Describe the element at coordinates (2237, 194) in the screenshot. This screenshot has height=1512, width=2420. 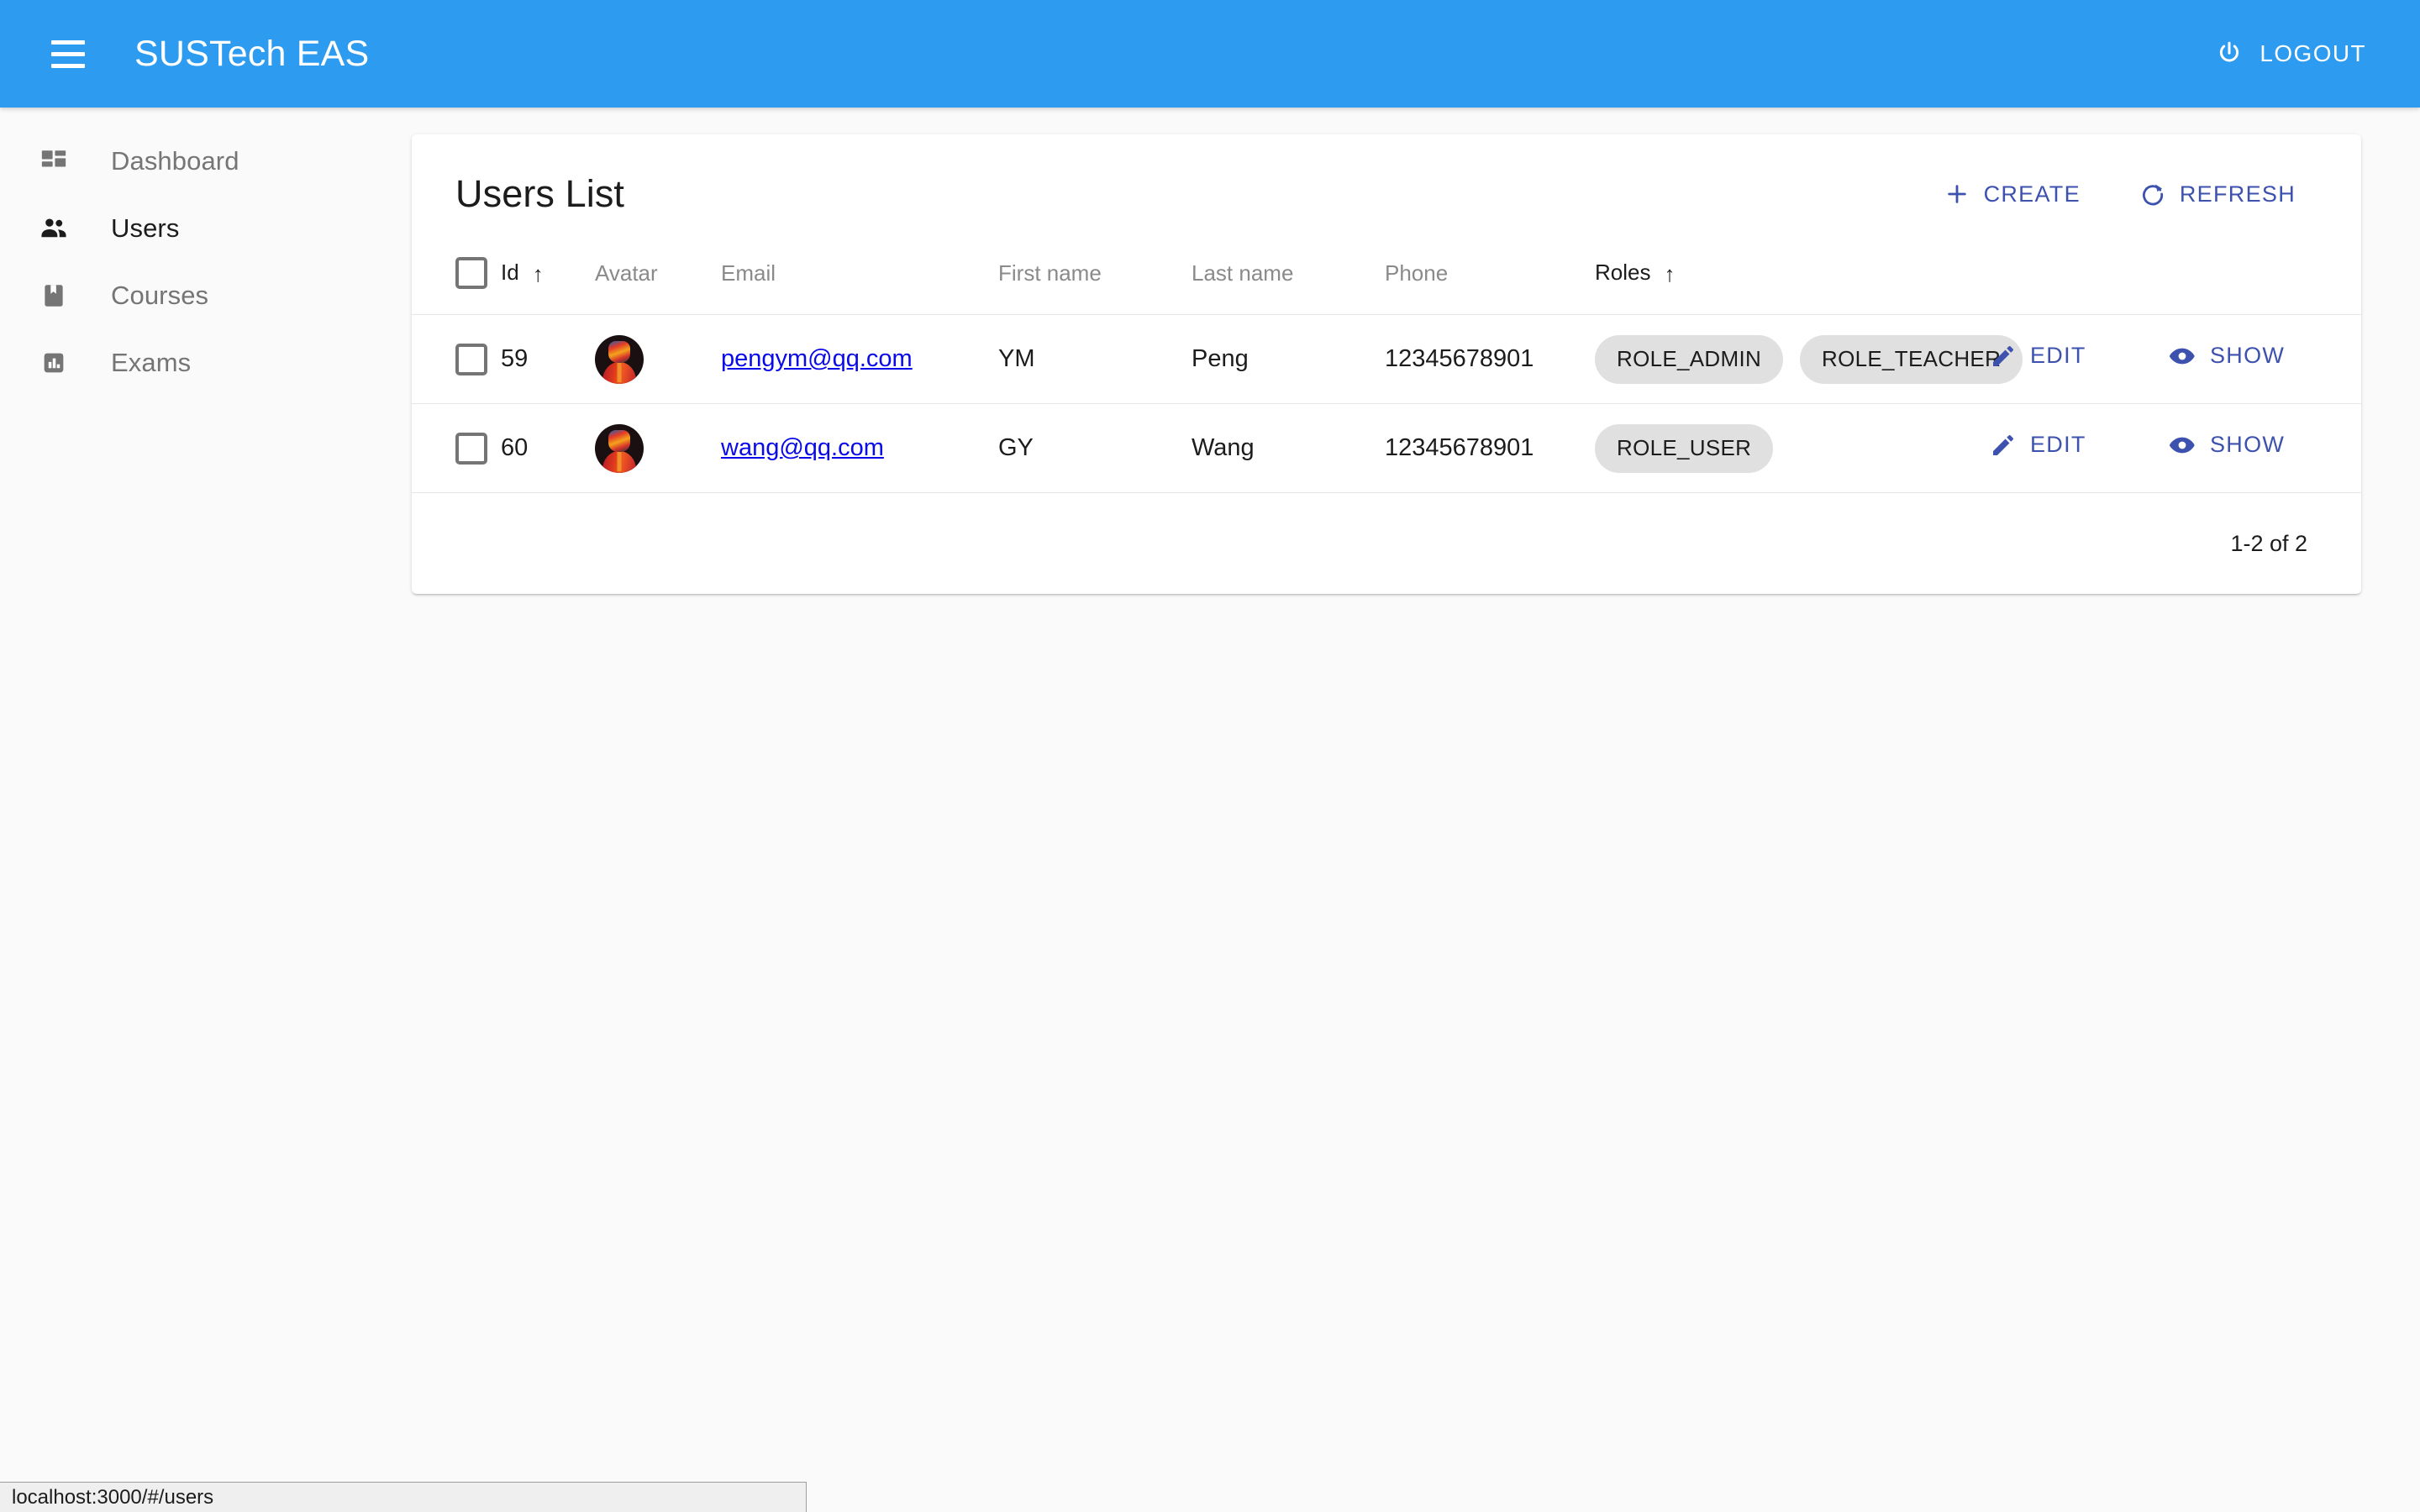
I see `refresh-label: REFRESH` at that location.